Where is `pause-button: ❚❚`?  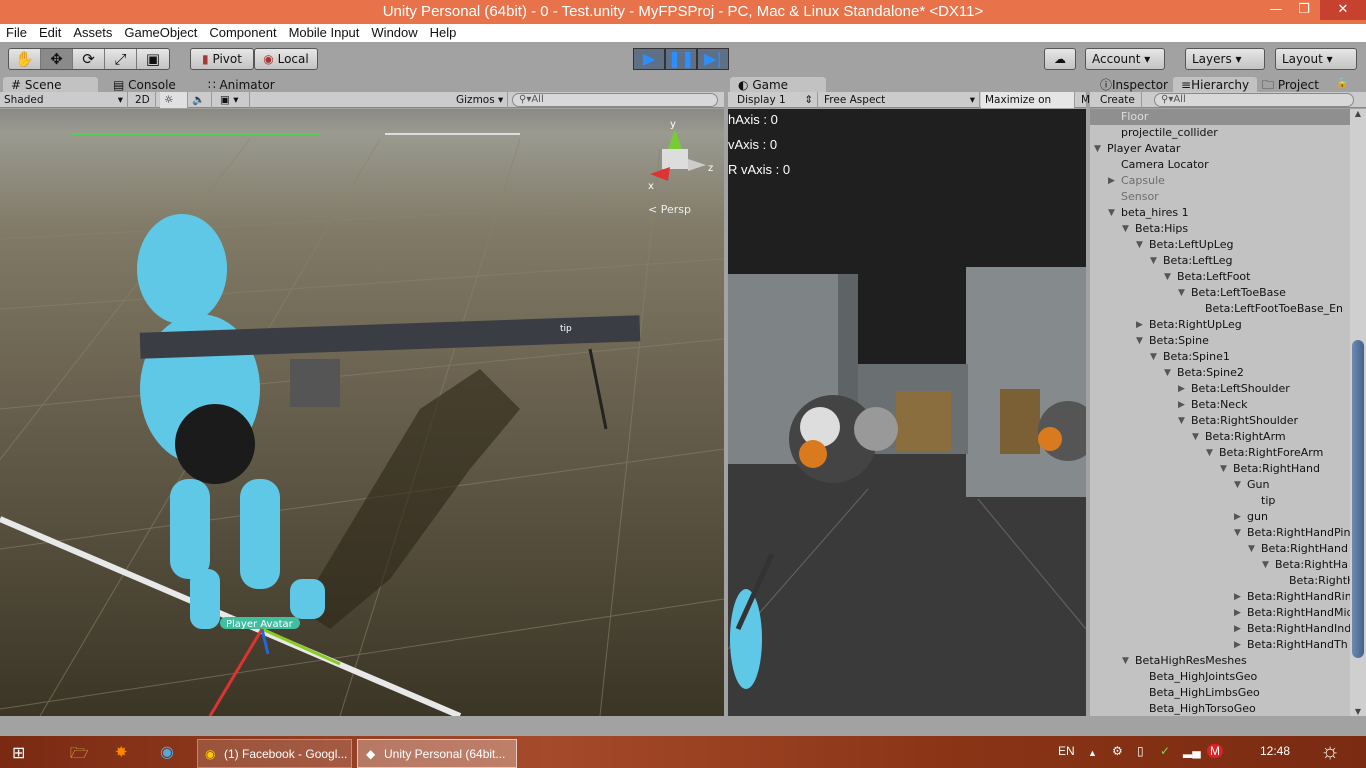
pause-button: ❚❚ is located at coordinates (681, 59).